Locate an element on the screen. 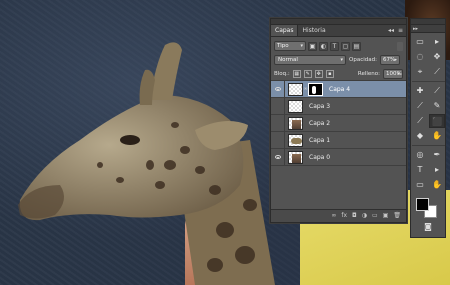  blend-mode-value: Normal is located at coordinates (288, 60).